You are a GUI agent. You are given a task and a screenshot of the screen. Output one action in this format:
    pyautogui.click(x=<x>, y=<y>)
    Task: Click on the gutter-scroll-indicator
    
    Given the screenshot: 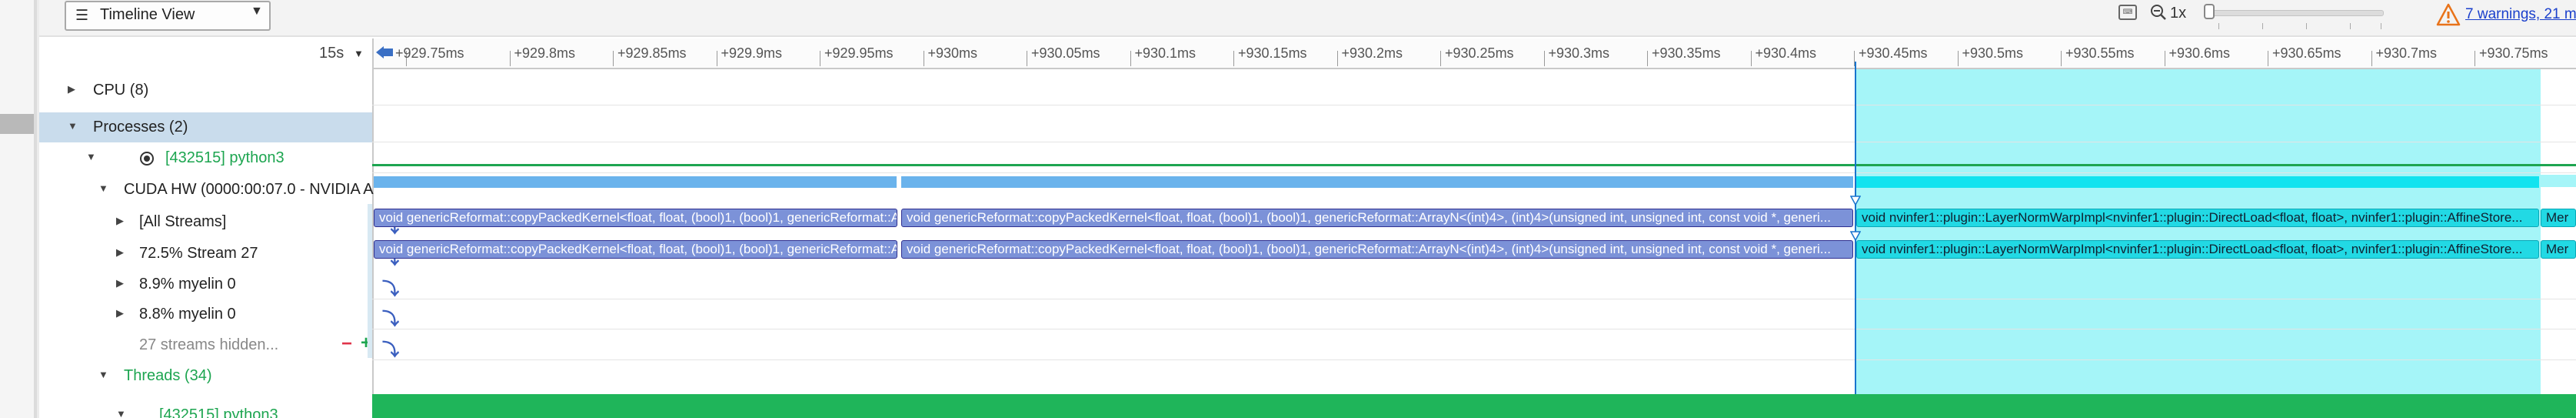 What is the action you would take?
    pyautogui.click(x=17, y=124)
    